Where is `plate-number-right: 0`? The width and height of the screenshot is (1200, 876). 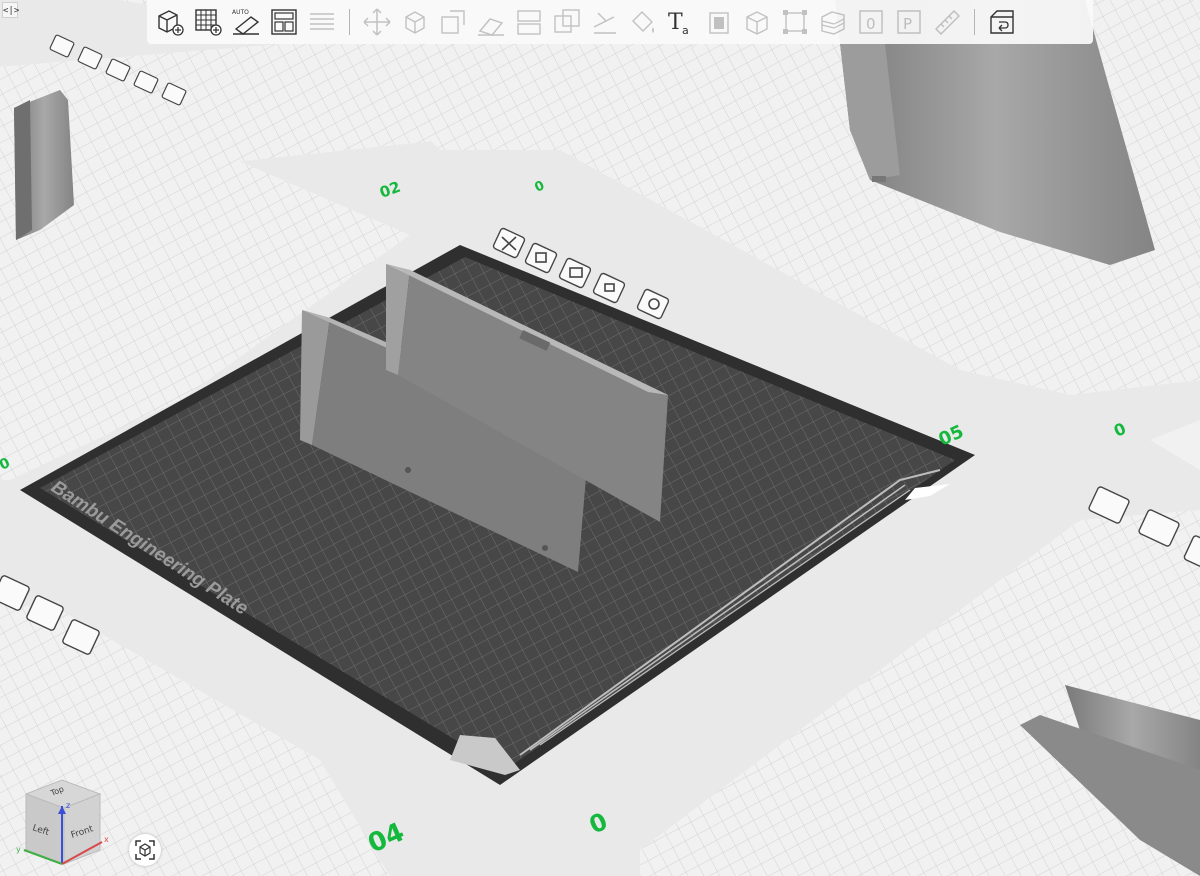 plate-number-right: 0 is located at coordinates (1120, 430).